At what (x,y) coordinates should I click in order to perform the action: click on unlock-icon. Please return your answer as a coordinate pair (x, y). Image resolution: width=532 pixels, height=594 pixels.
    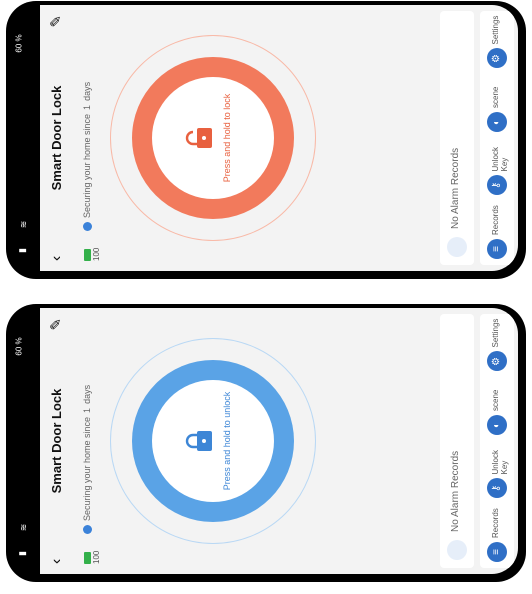
    Looking at the image, I should click on (198, 138).